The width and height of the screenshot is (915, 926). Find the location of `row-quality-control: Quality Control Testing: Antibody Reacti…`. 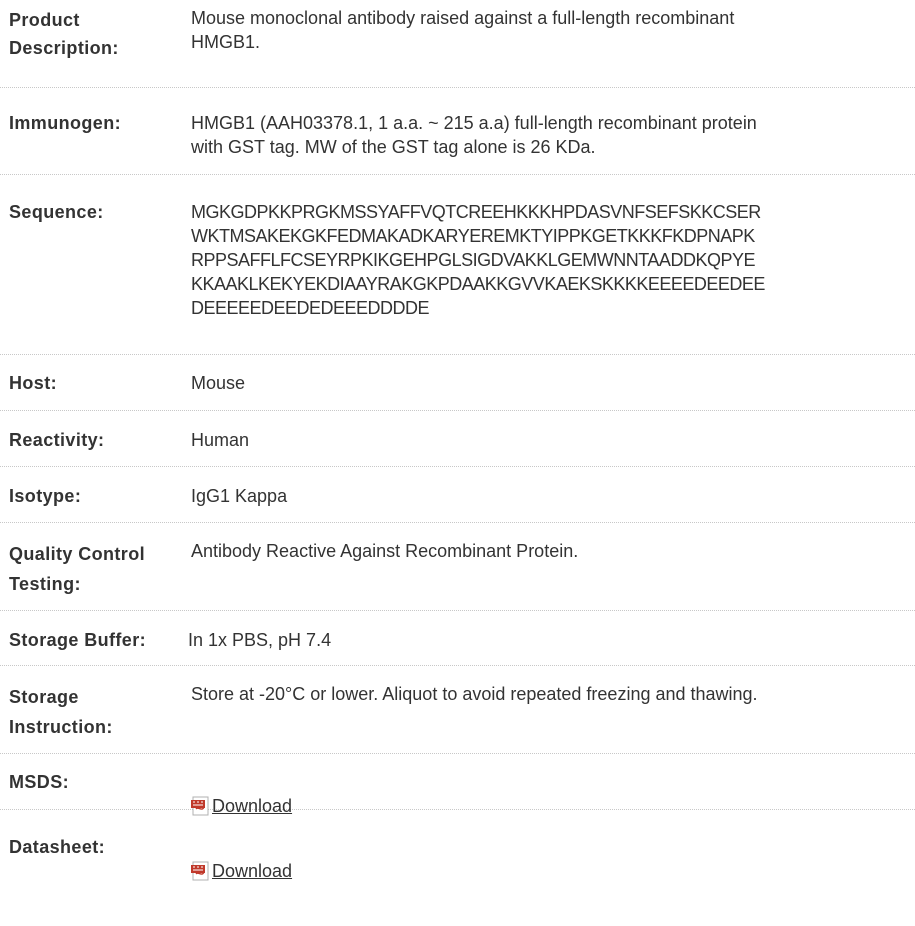

row-quality-control: Quality Control Testing: Antibody Reacti… is located at coordinates (457, 567).